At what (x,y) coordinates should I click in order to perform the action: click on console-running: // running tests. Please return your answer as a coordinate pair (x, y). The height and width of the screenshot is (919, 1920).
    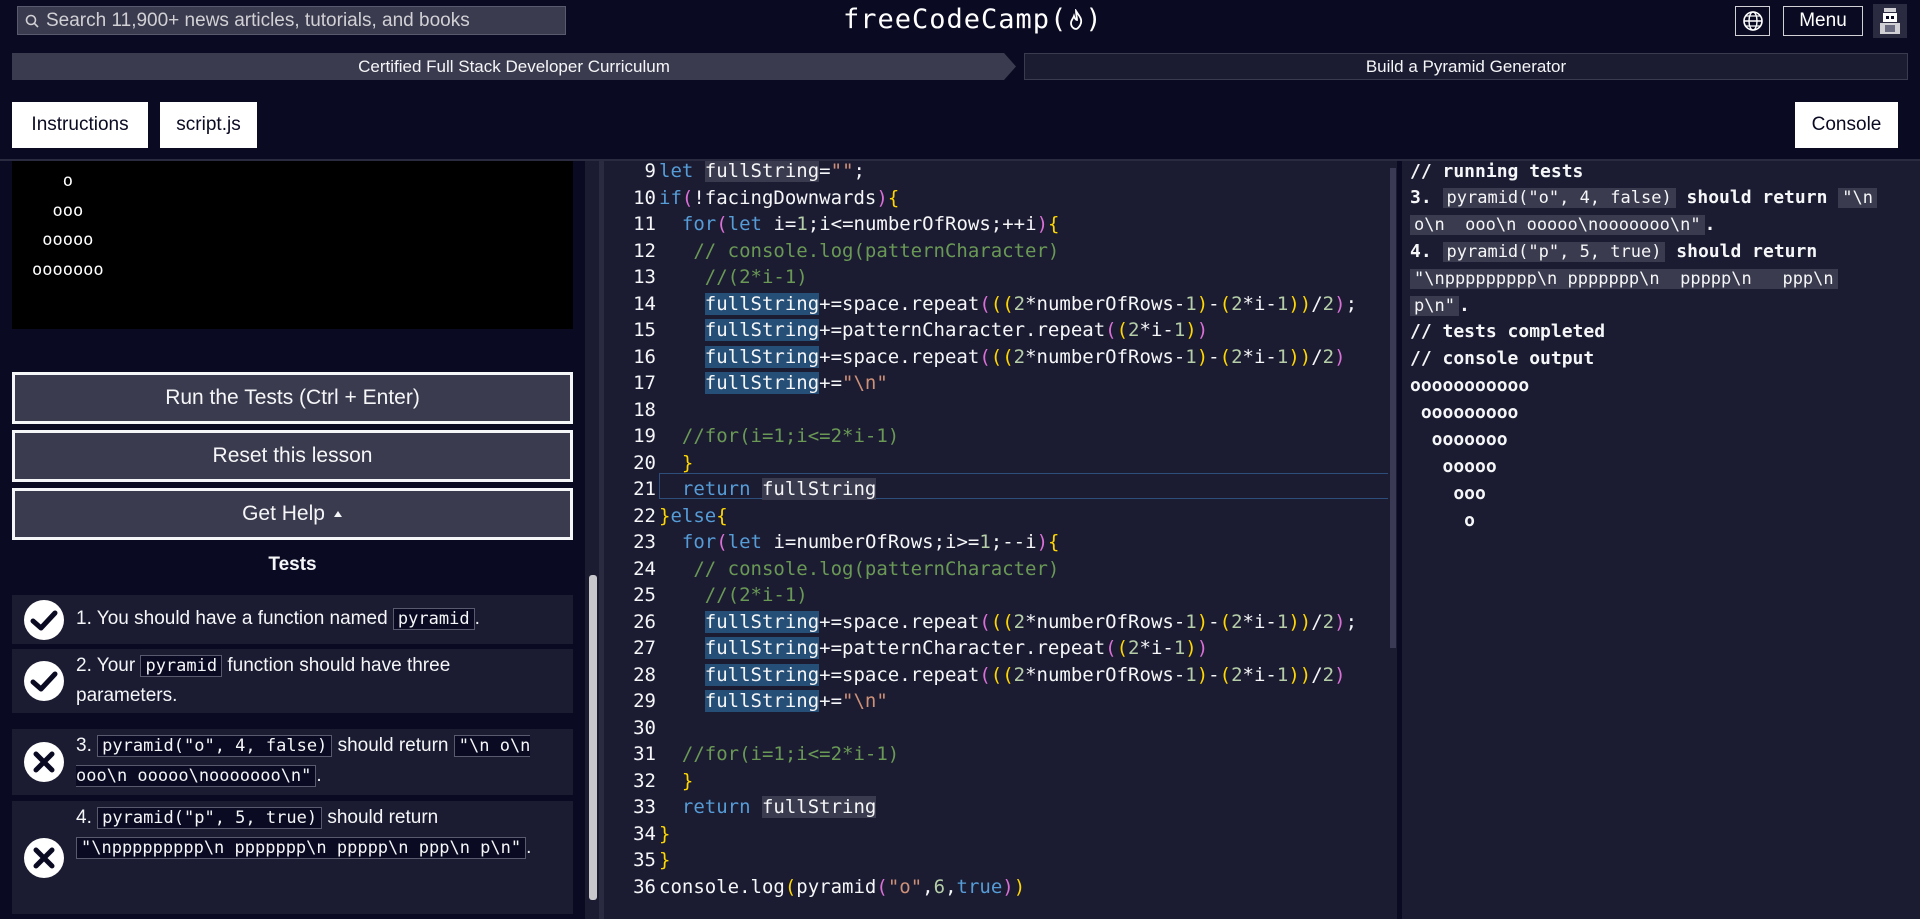
    Looking at the image, I should click on (1497, 171).